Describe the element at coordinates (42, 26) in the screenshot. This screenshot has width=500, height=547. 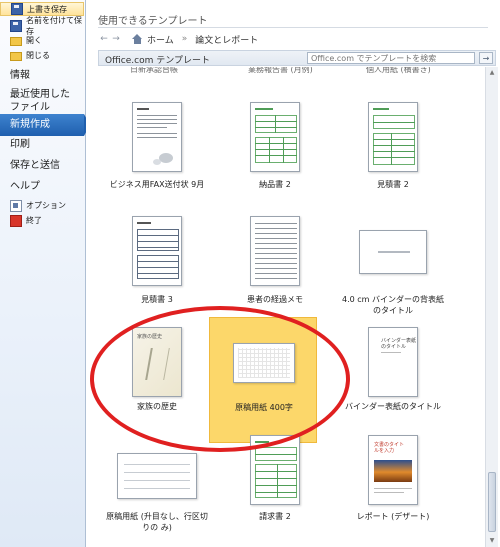
I see `save-as-button: 名前を付けて保存` at that location.